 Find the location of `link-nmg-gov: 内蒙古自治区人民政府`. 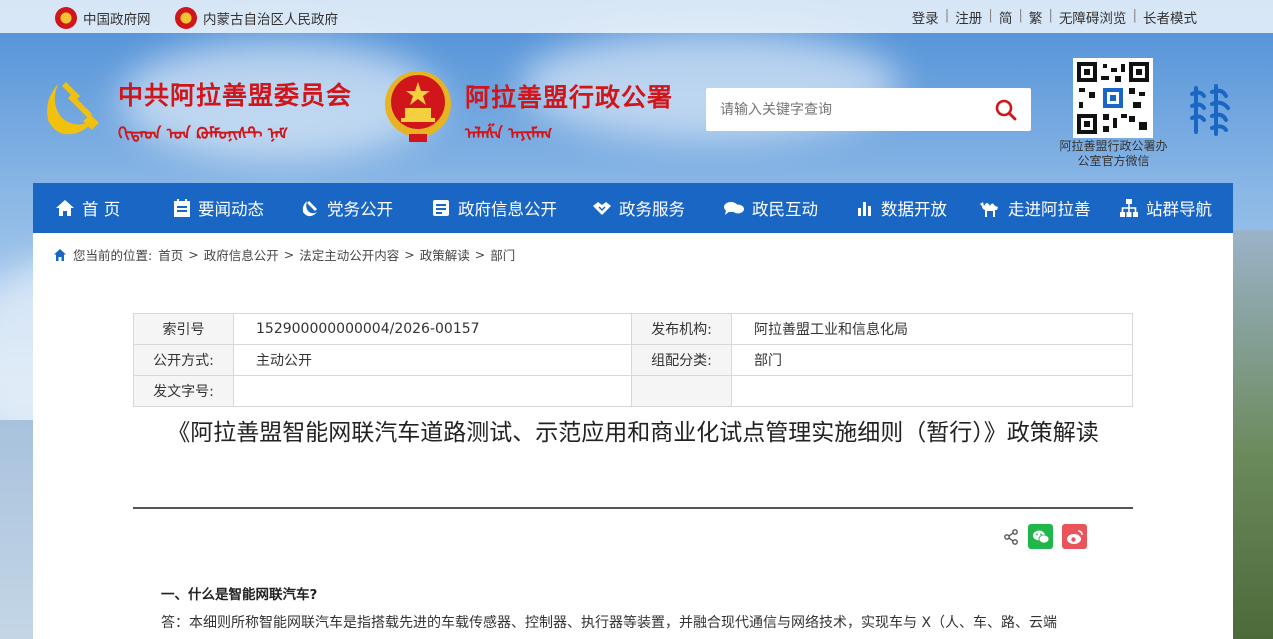

link-nmg-gov: 内蒙古自治区人民政府 is located at coordinates (256, 18).